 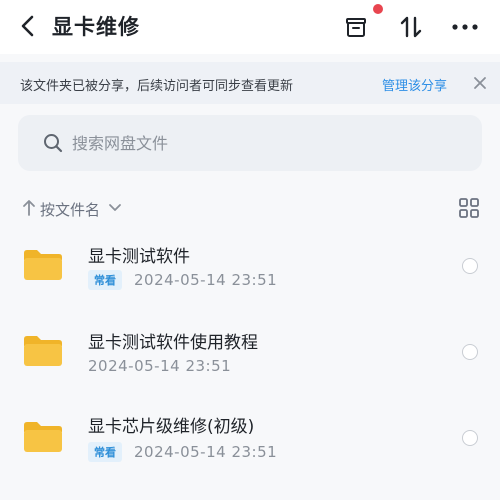 I want to click on manage-share-link: 管理该分享, so click(x=414, y=84).